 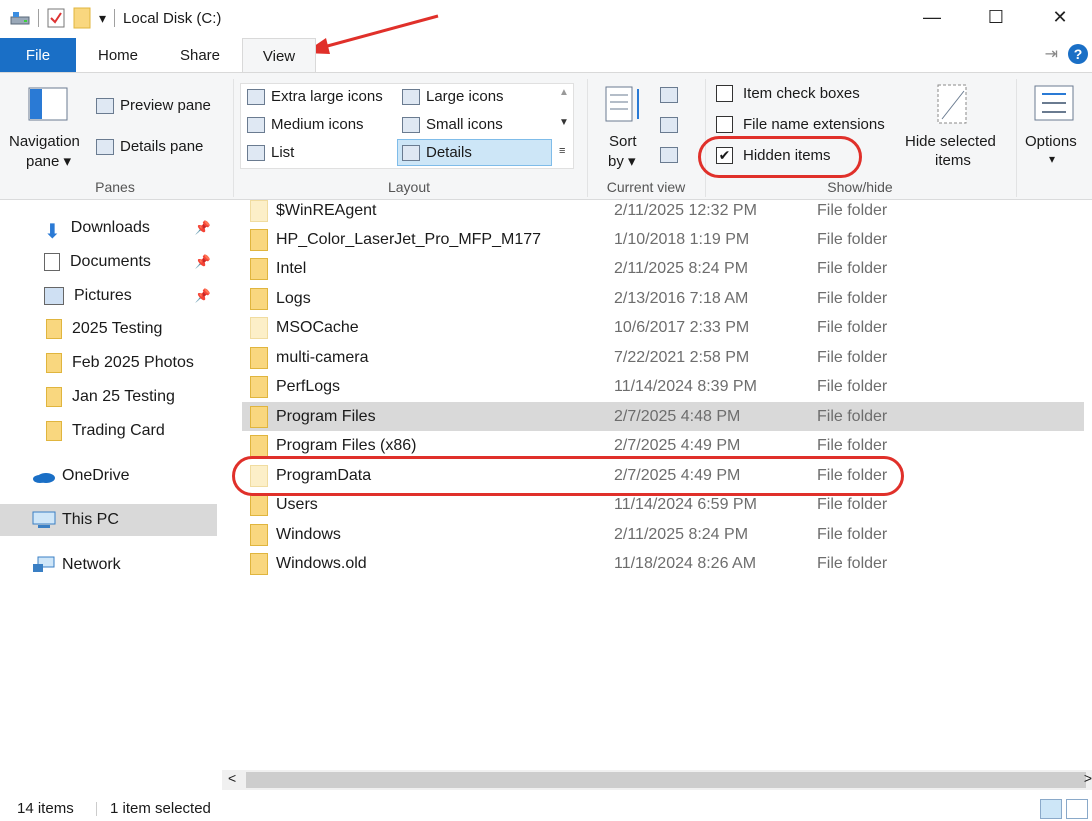 What do you see at coordinates (317, 327) in the screenshot?
I see `file-name: MSOCache` at bounding box center [317, 327].